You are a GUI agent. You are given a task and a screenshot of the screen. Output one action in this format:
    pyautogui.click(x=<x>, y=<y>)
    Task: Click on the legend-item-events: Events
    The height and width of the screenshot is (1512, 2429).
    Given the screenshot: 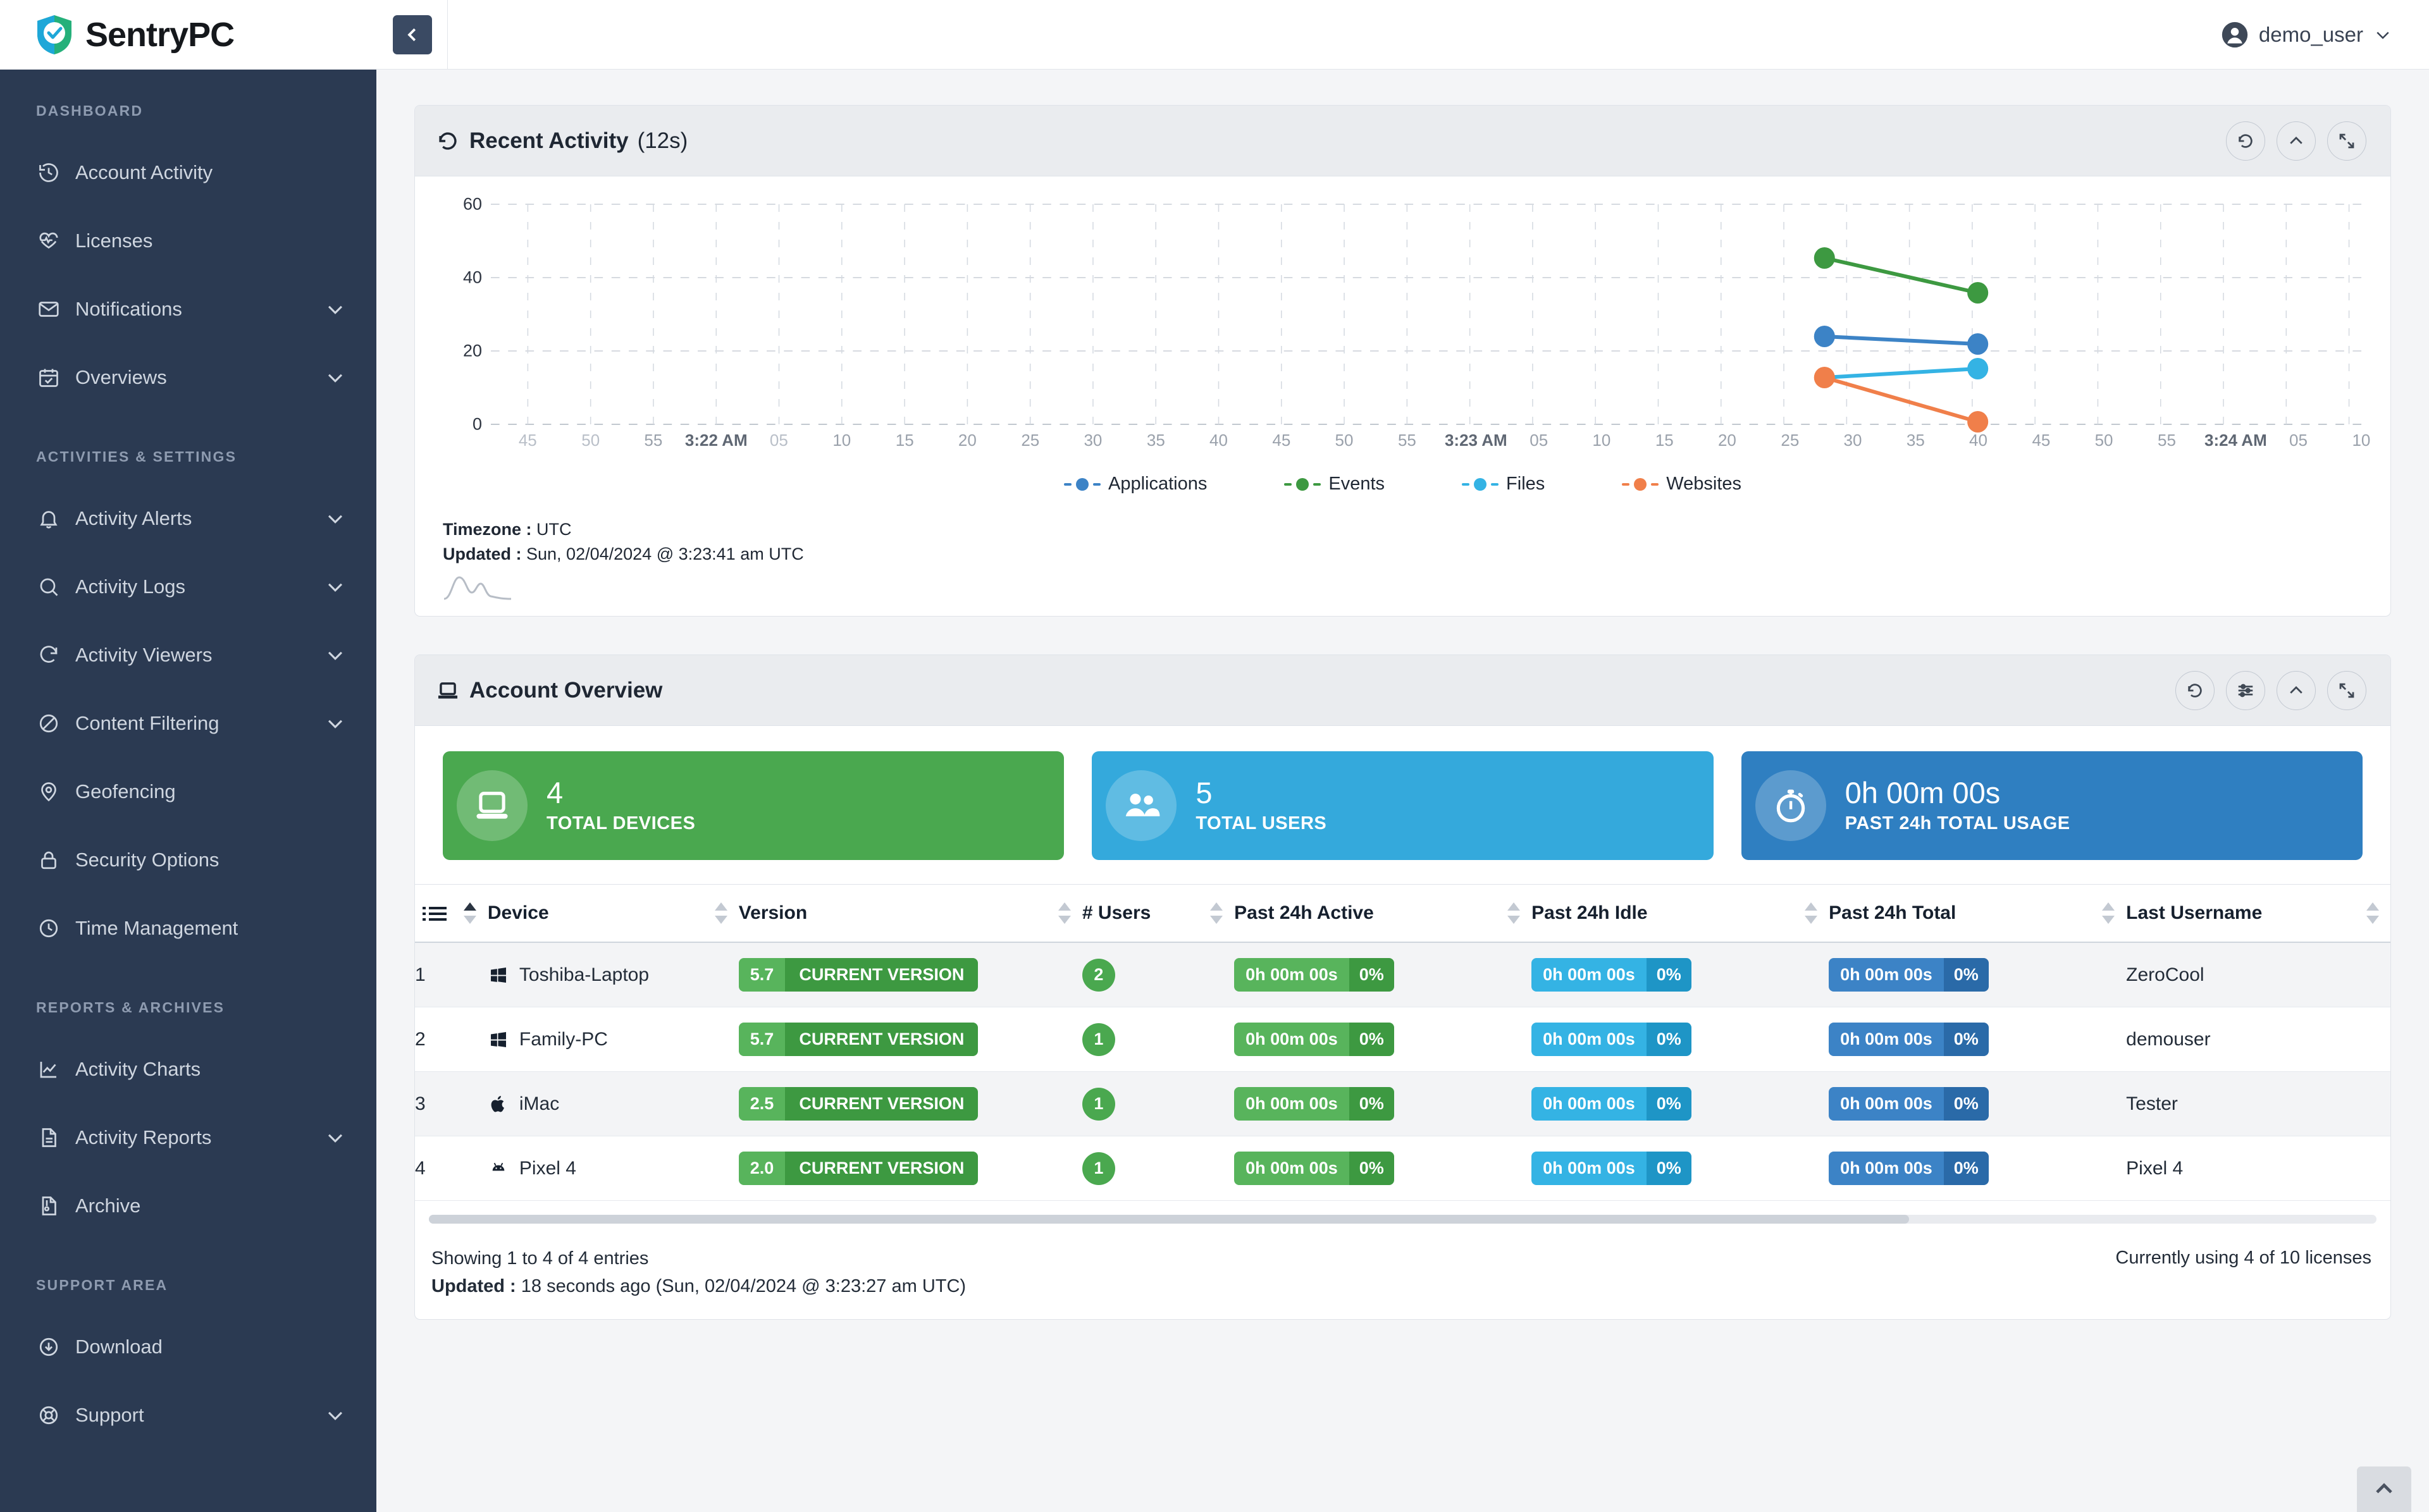 What is the action you would take?
    pyautogui.click(x=1334, y=484)
    